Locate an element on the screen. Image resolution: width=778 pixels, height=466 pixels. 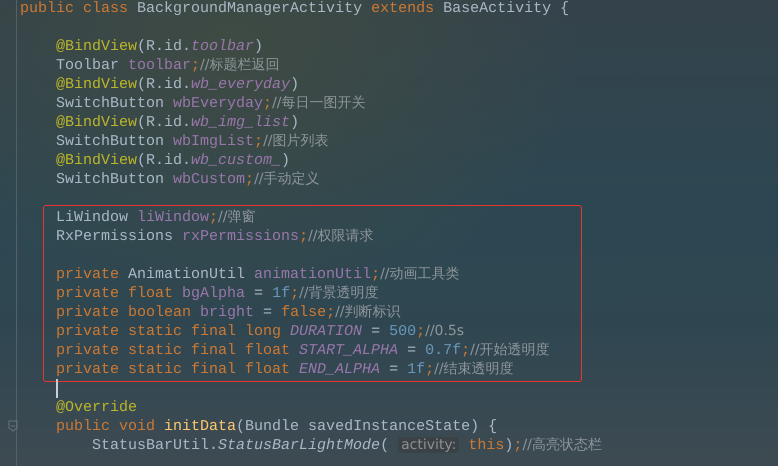
code-line: SwitchButton wbEveryday;//每日一图开关 is located at coordinates (211, 103).